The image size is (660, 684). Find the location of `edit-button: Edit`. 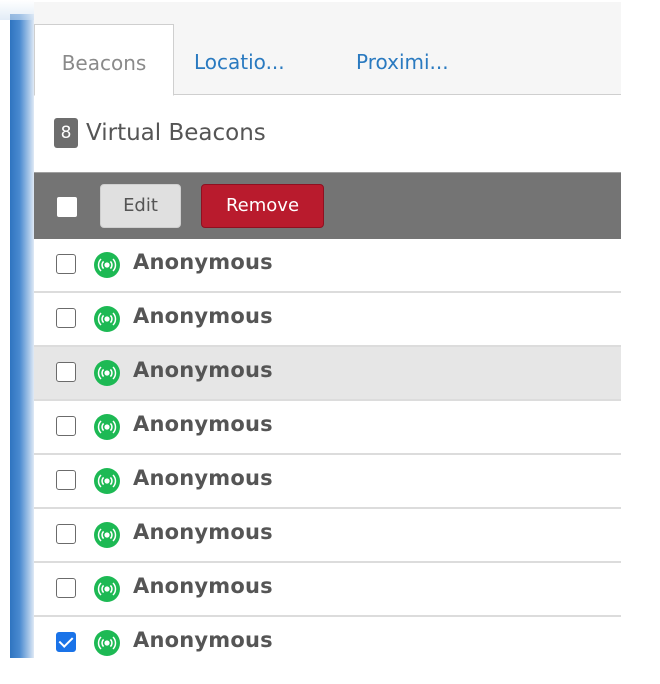

edit-button: Edit is located at coordinates (140, 206).